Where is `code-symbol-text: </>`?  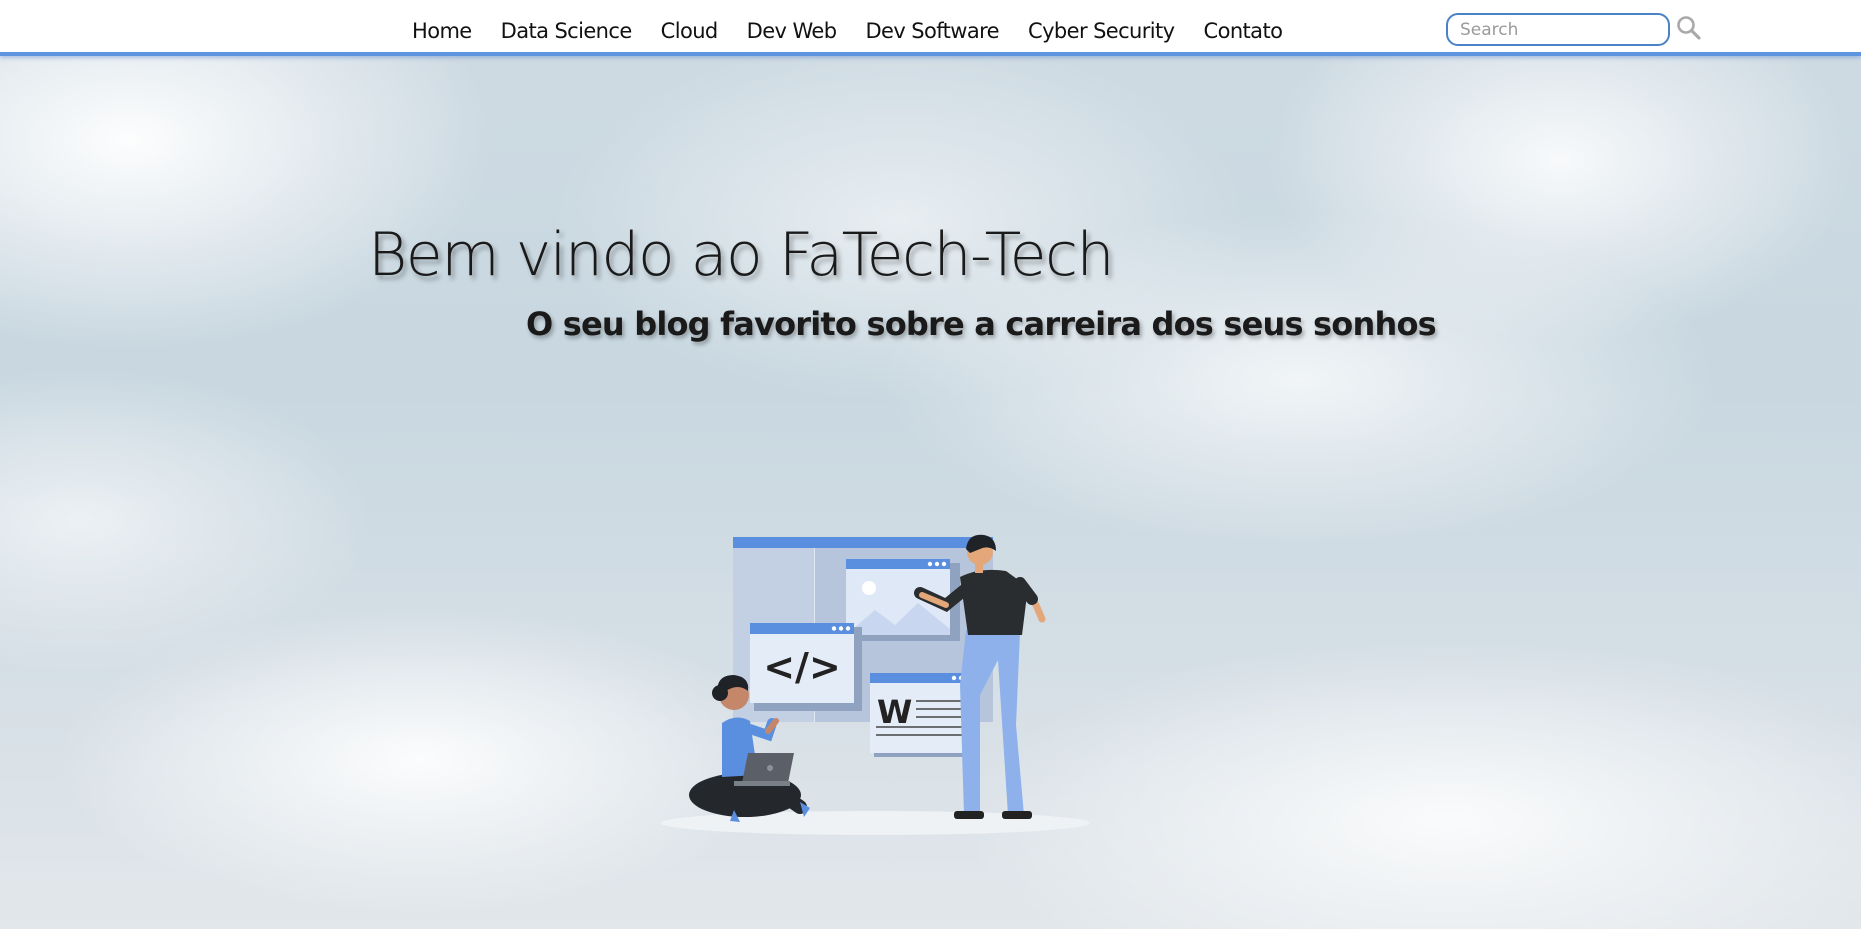
code-symbol-text: </> is located at coordinates (802, 667).